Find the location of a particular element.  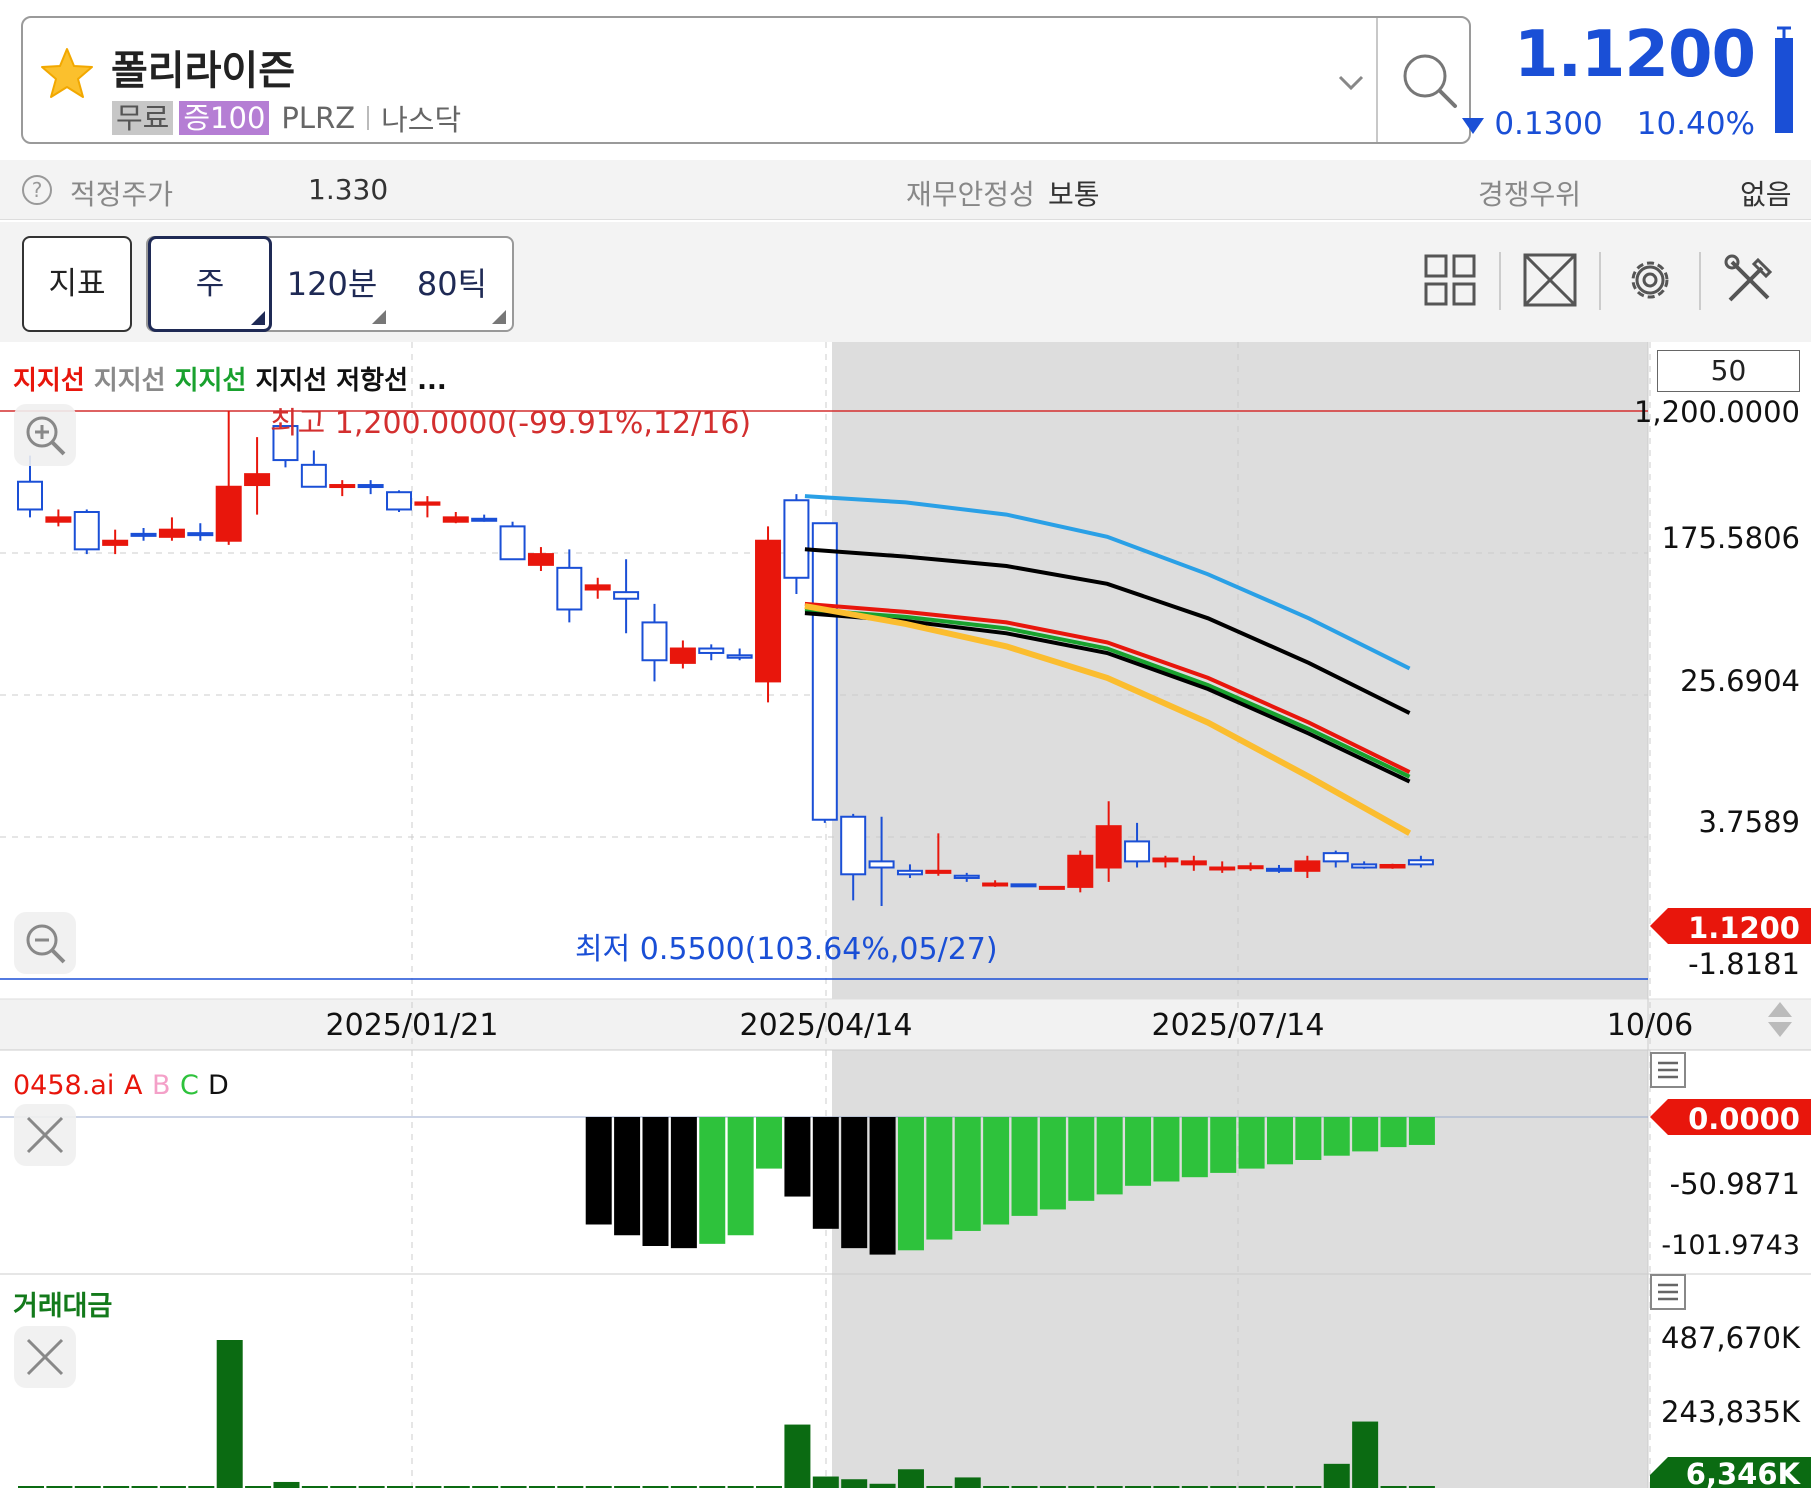

expand-icon is located at coordinates (1550, 280).